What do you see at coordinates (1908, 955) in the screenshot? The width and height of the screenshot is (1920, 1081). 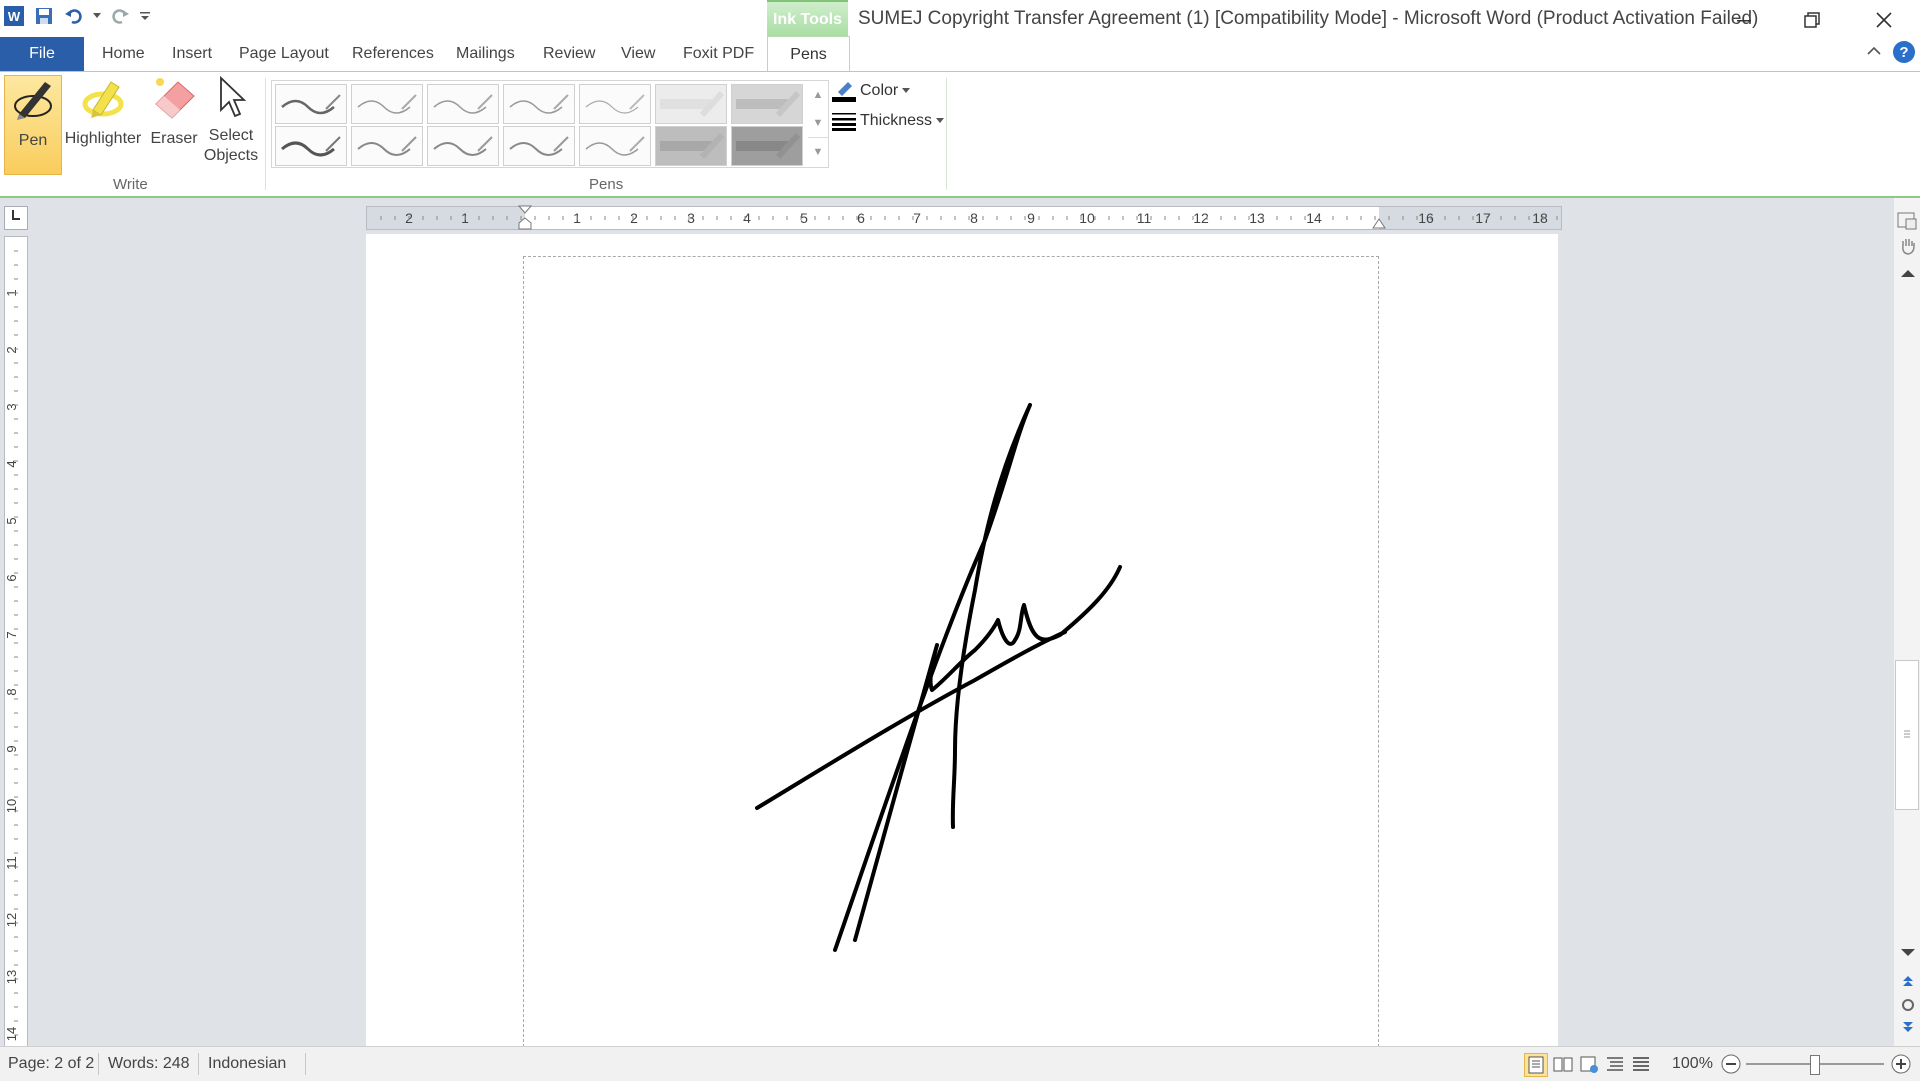 I see `scroll-down-icon` at bounding box center [1908, 955].